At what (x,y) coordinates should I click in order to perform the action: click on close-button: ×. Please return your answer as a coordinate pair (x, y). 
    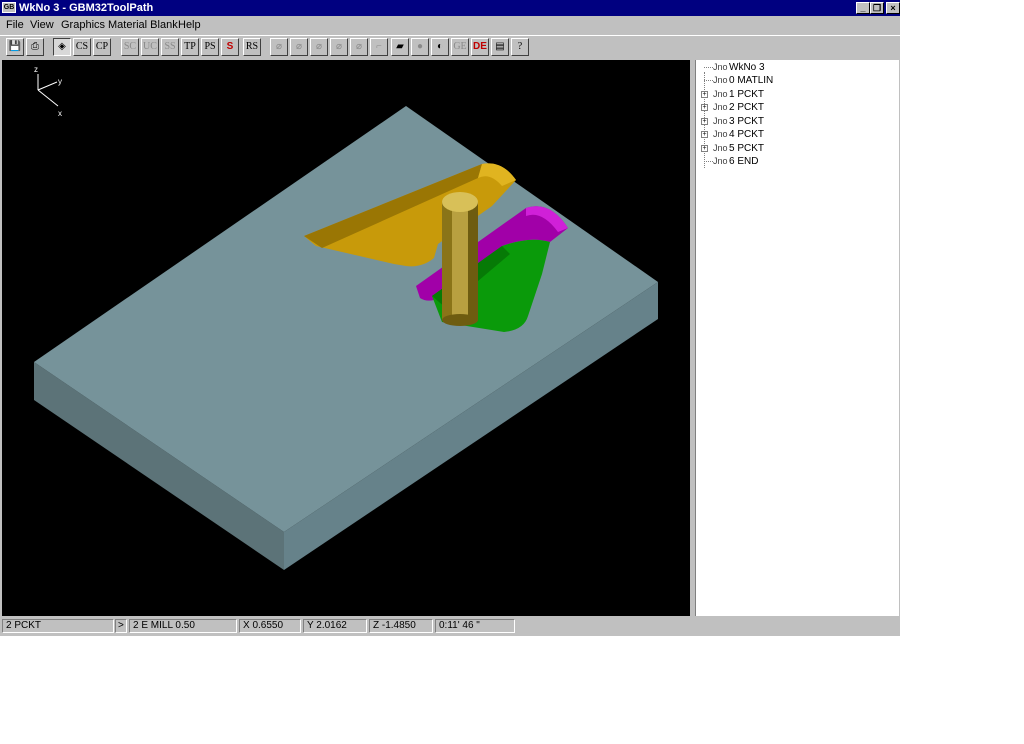
    Looking at the image, I should click on (893, 8).